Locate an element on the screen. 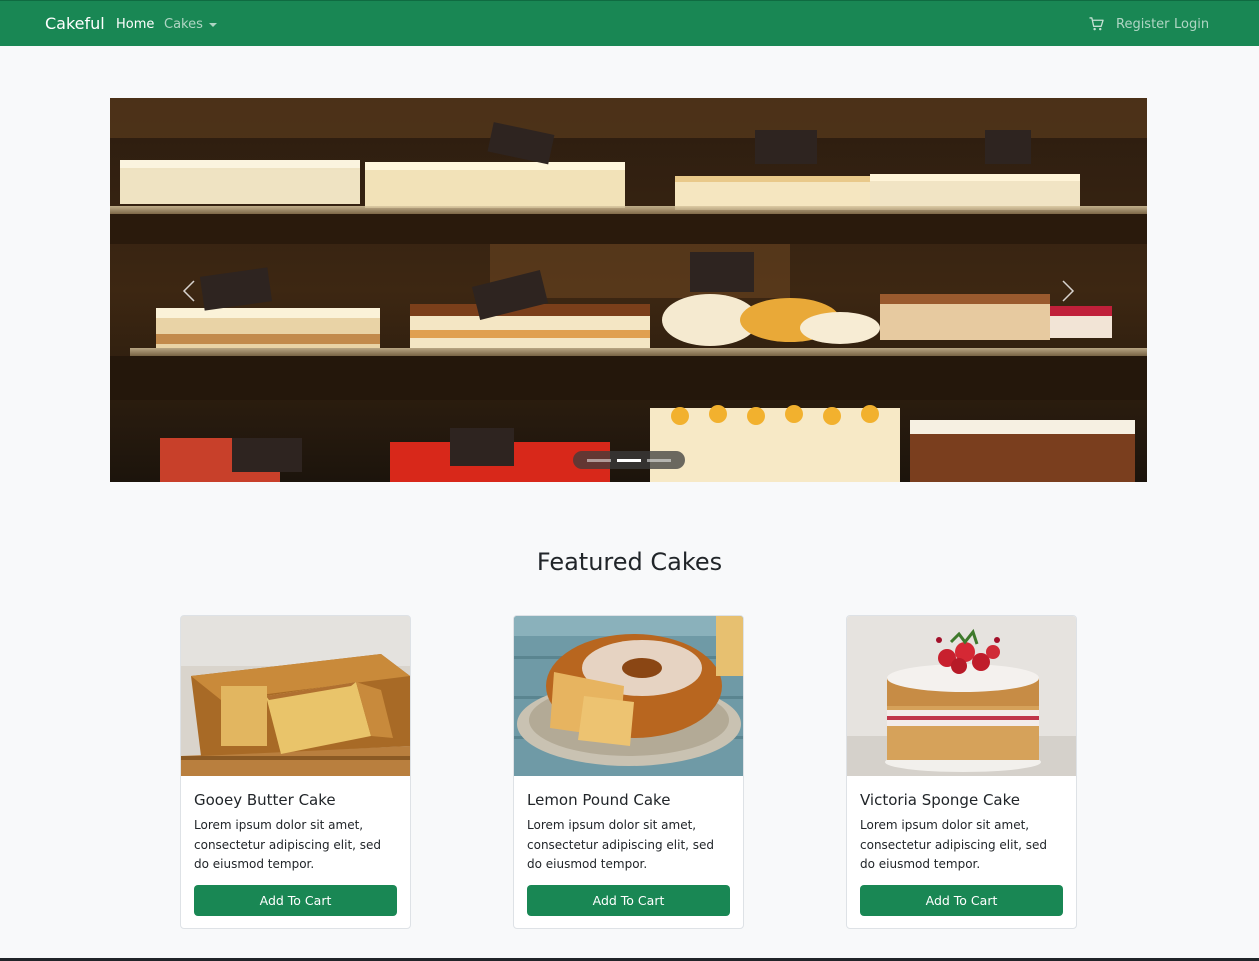 Image resolution: width=1259 pixels, height=961 pixels. featured-title: Featured Cakes is located at coordinates (629, 562).